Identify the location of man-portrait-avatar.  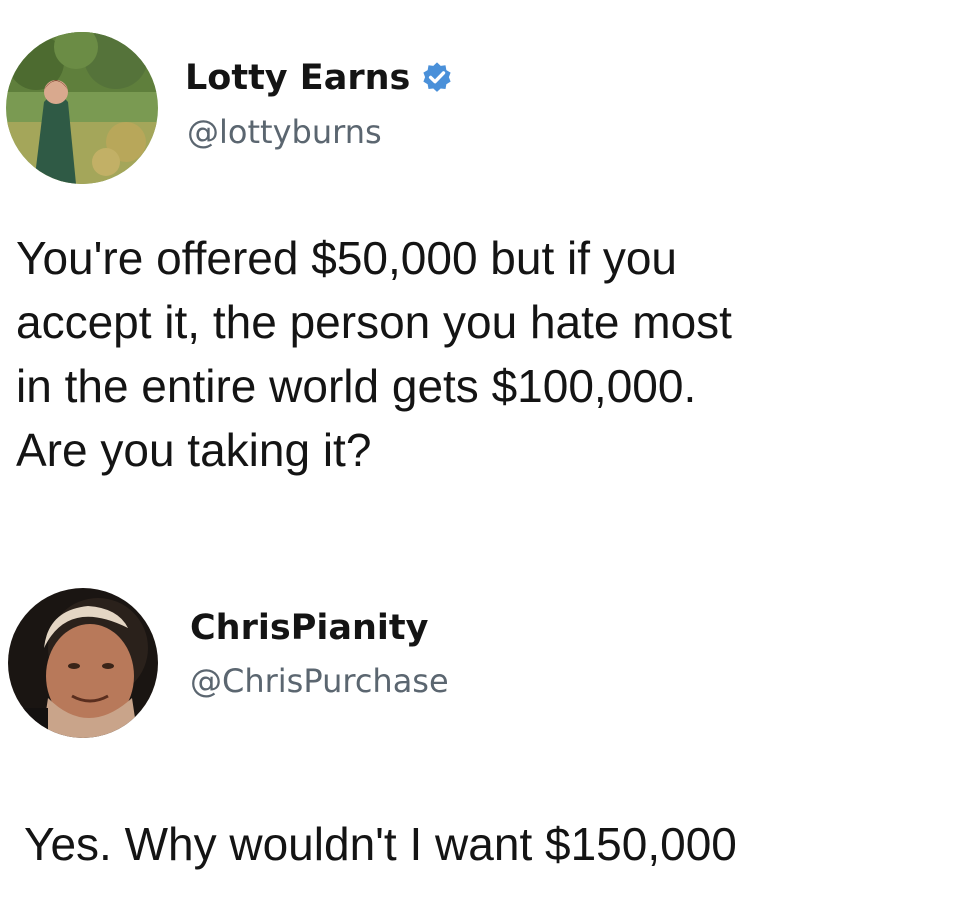
(83, 663).